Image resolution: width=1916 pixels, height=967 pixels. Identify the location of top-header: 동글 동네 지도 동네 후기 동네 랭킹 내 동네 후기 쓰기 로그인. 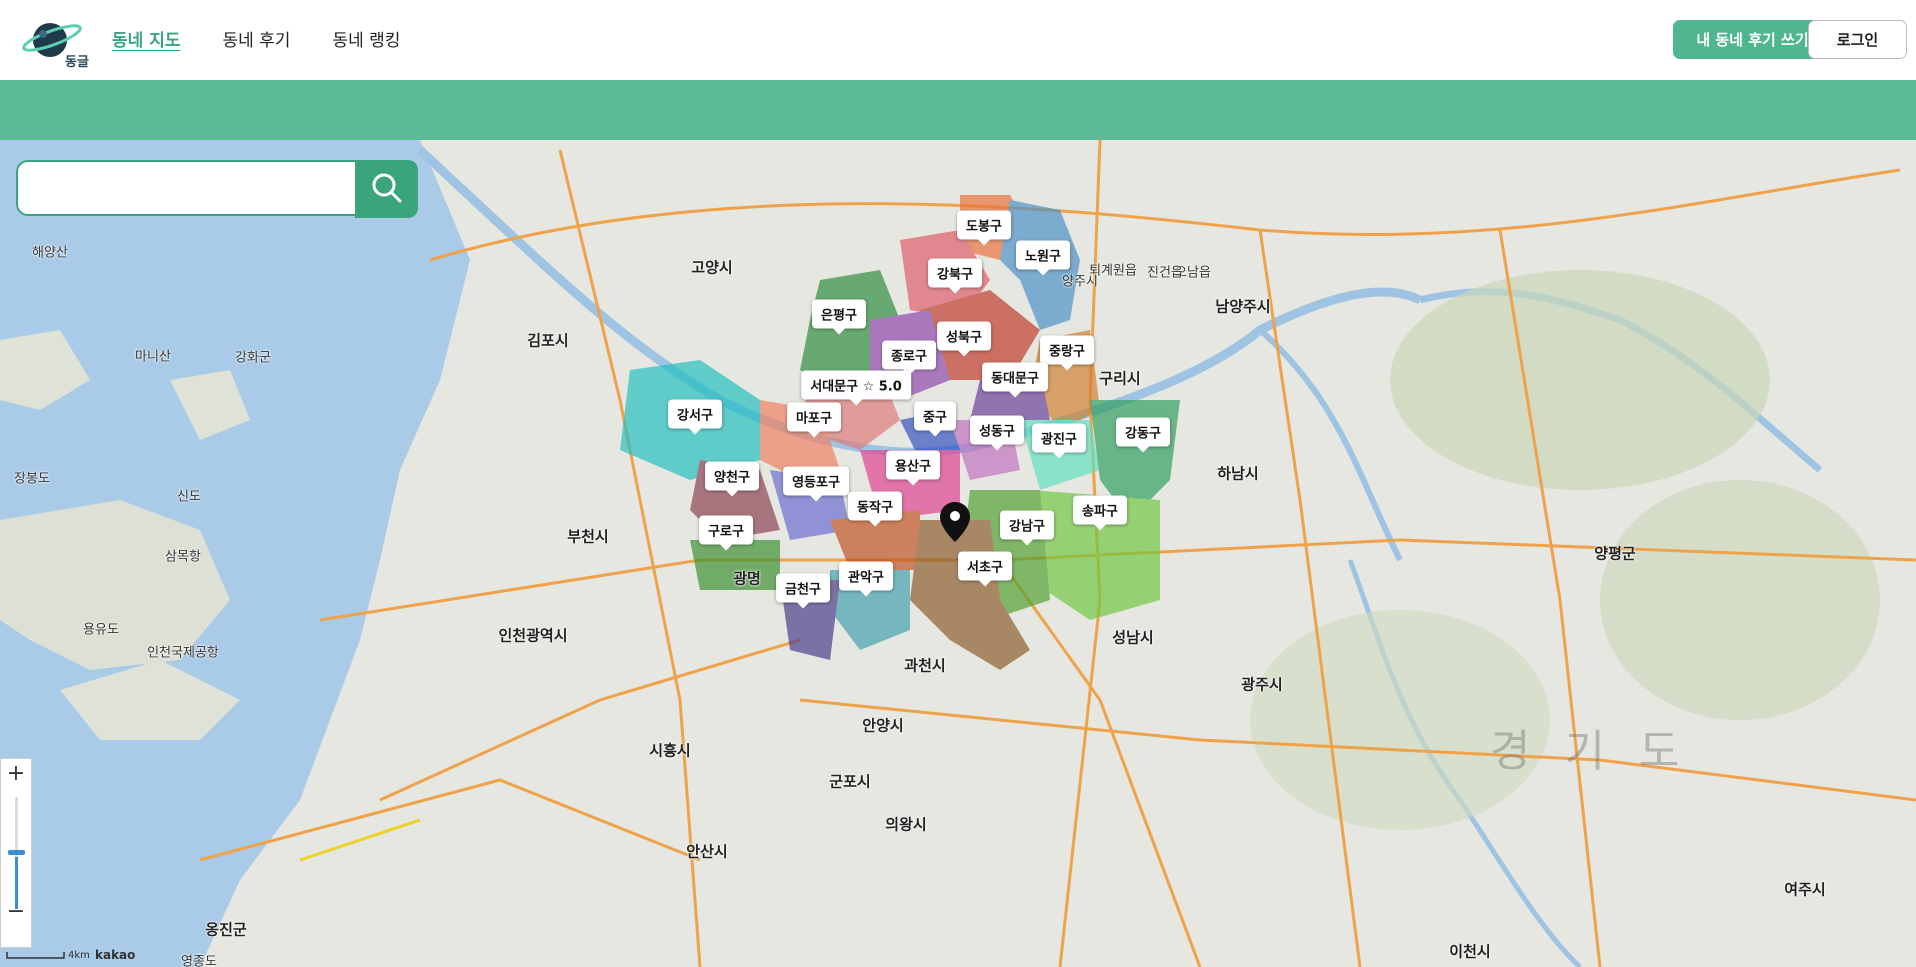
(958, 40).